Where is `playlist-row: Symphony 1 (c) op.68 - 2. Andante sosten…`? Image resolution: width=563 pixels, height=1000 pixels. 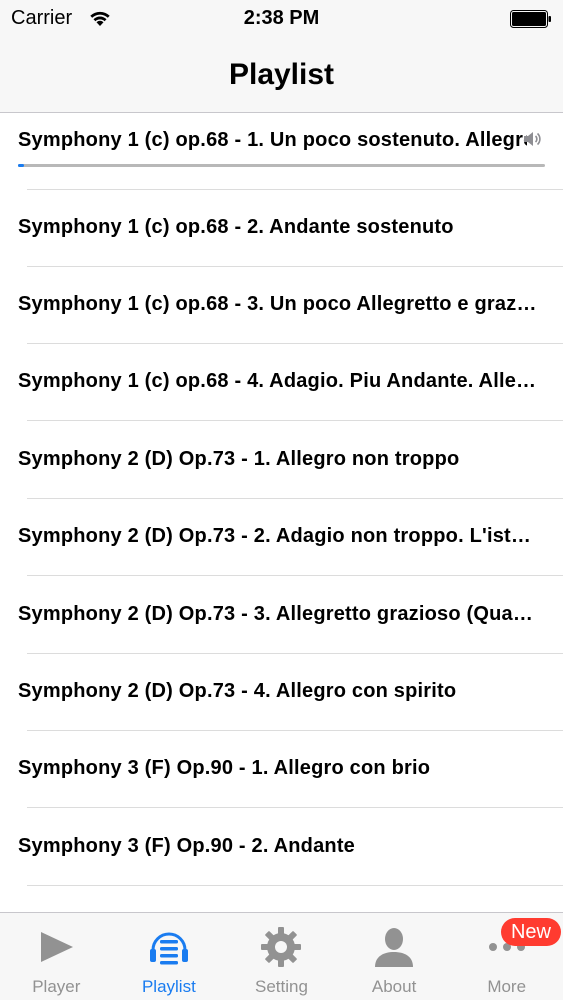
playlist-row: Symphony 1 (c) op.68 - 2. Andante sosten… is located at coordinates (281, 228).